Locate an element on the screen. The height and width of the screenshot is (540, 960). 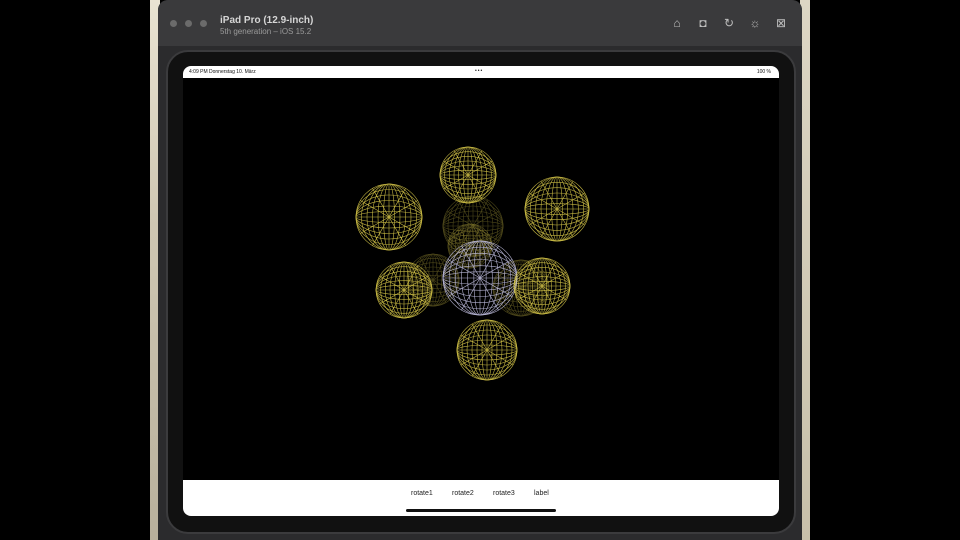
close-window-button is located at coordinates (173, 23).